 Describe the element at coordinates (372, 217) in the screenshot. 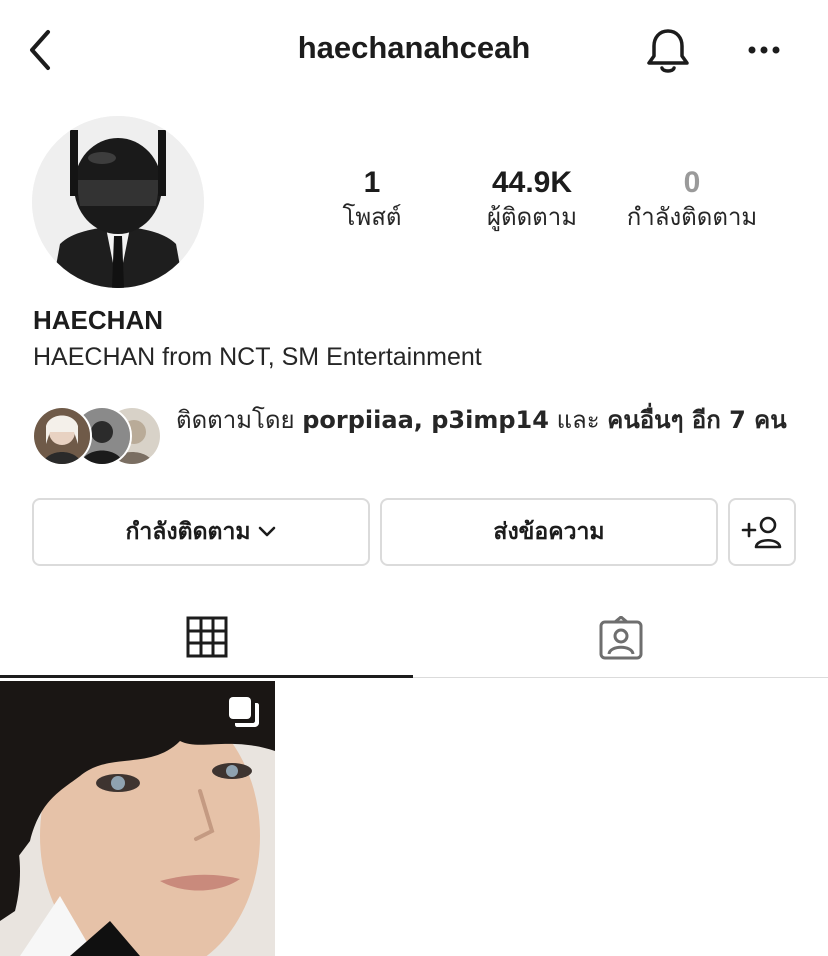

I see `posts-label: โพสต์` at that location.